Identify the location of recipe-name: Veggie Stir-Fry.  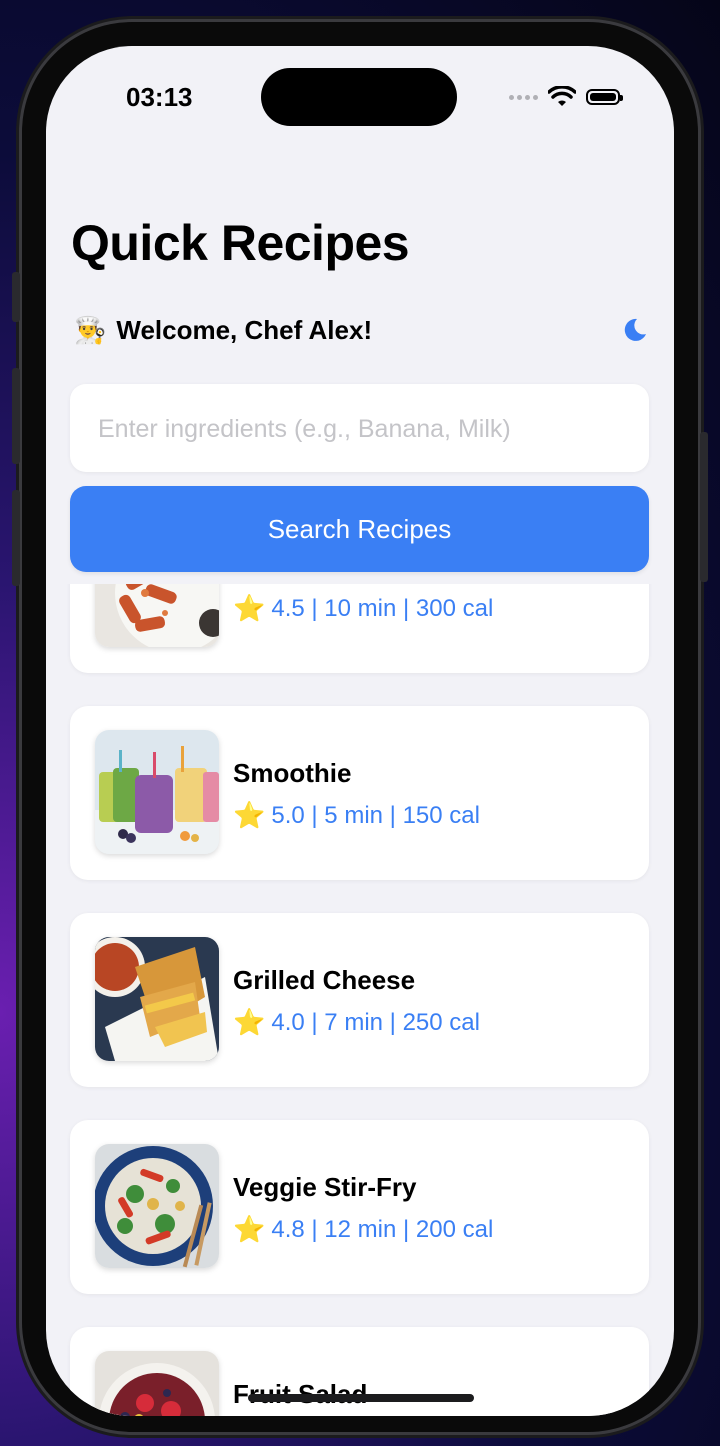
(325, 1187).